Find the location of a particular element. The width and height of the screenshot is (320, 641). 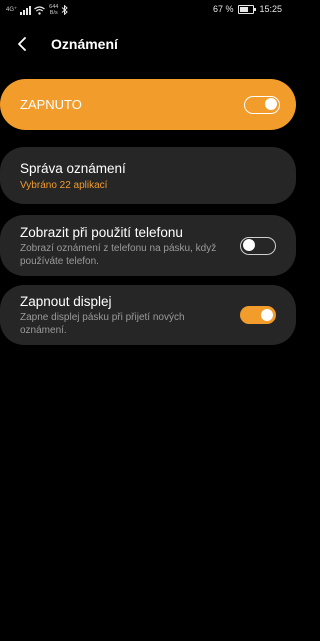

page-title: Oznámení is located at coordinates (84, 44).